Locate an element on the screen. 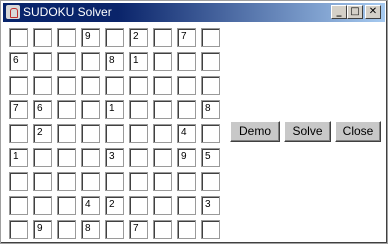 The width and height of the screenshot is (388, 244). close-window-button: ✕ is located at coordinates (373, 12).